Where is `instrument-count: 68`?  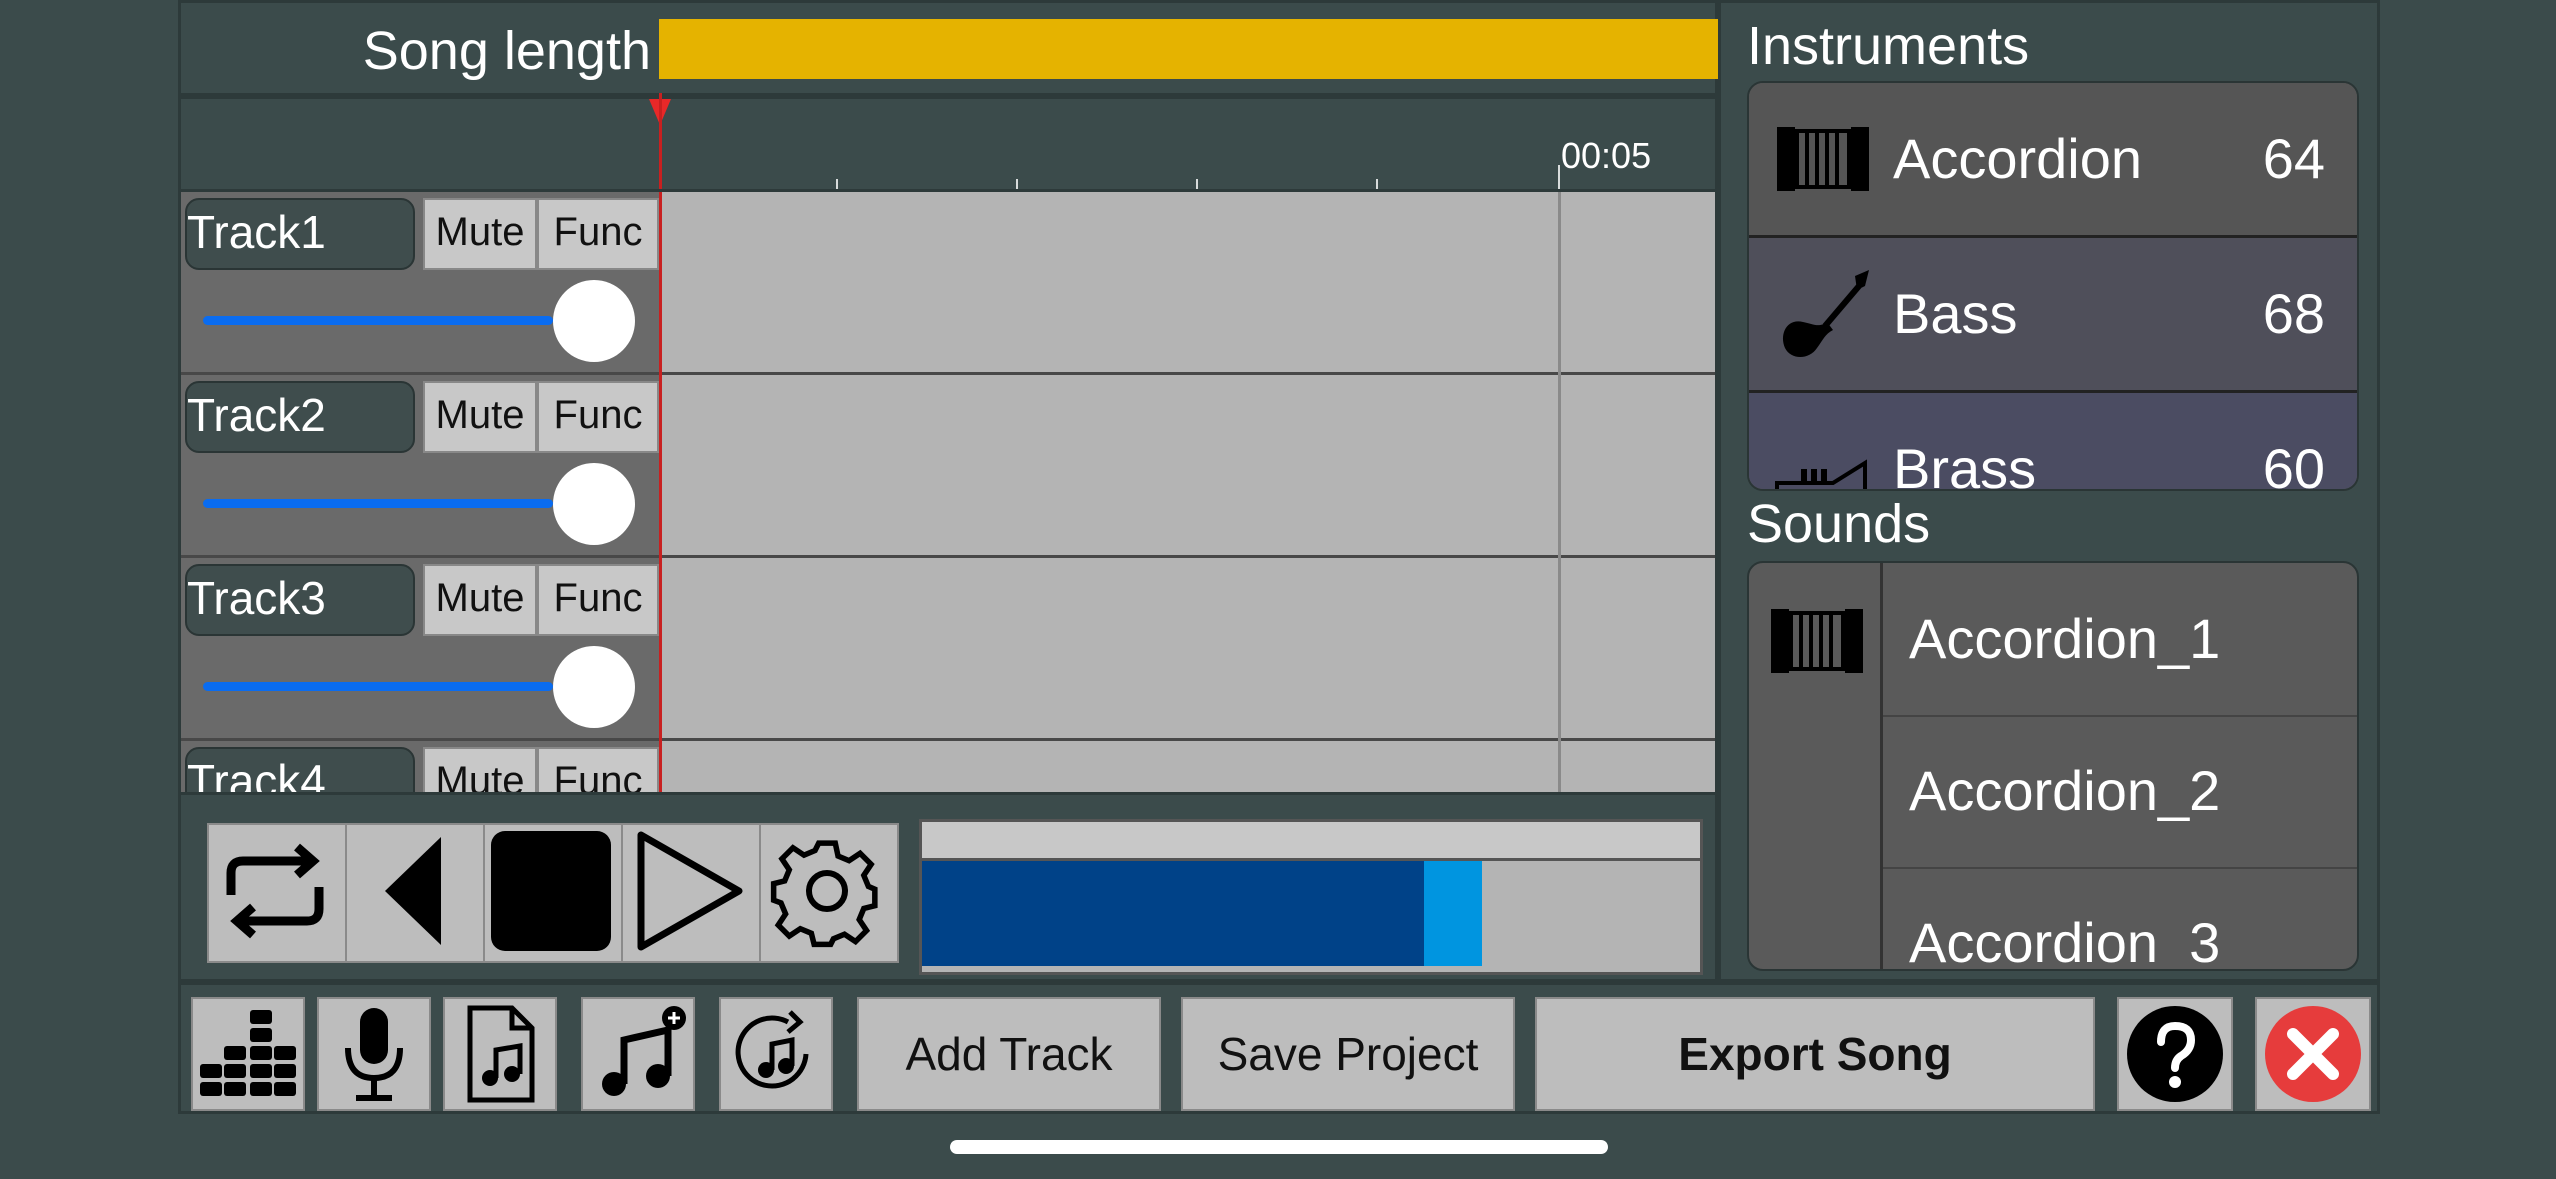
instrument-count: 68 is located at coordinates (2293, 313).